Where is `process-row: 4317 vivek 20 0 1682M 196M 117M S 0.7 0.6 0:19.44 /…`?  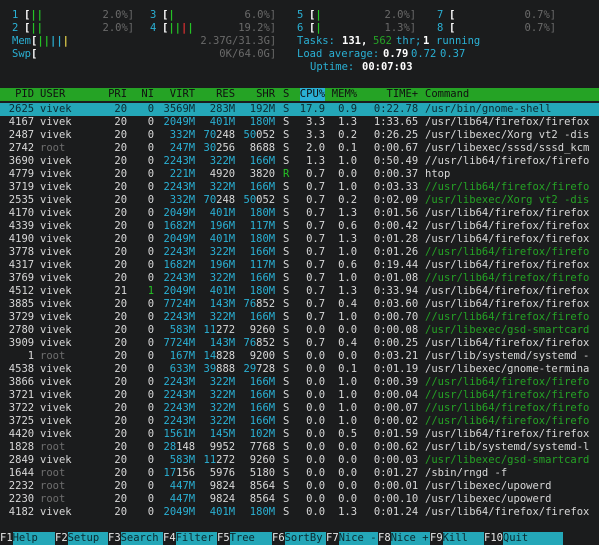 process-row: 4317 vivek 20 0 1682M 196M 117M S 0.7 0.6 0:19.44 /… is located at coordinates (299, 265).